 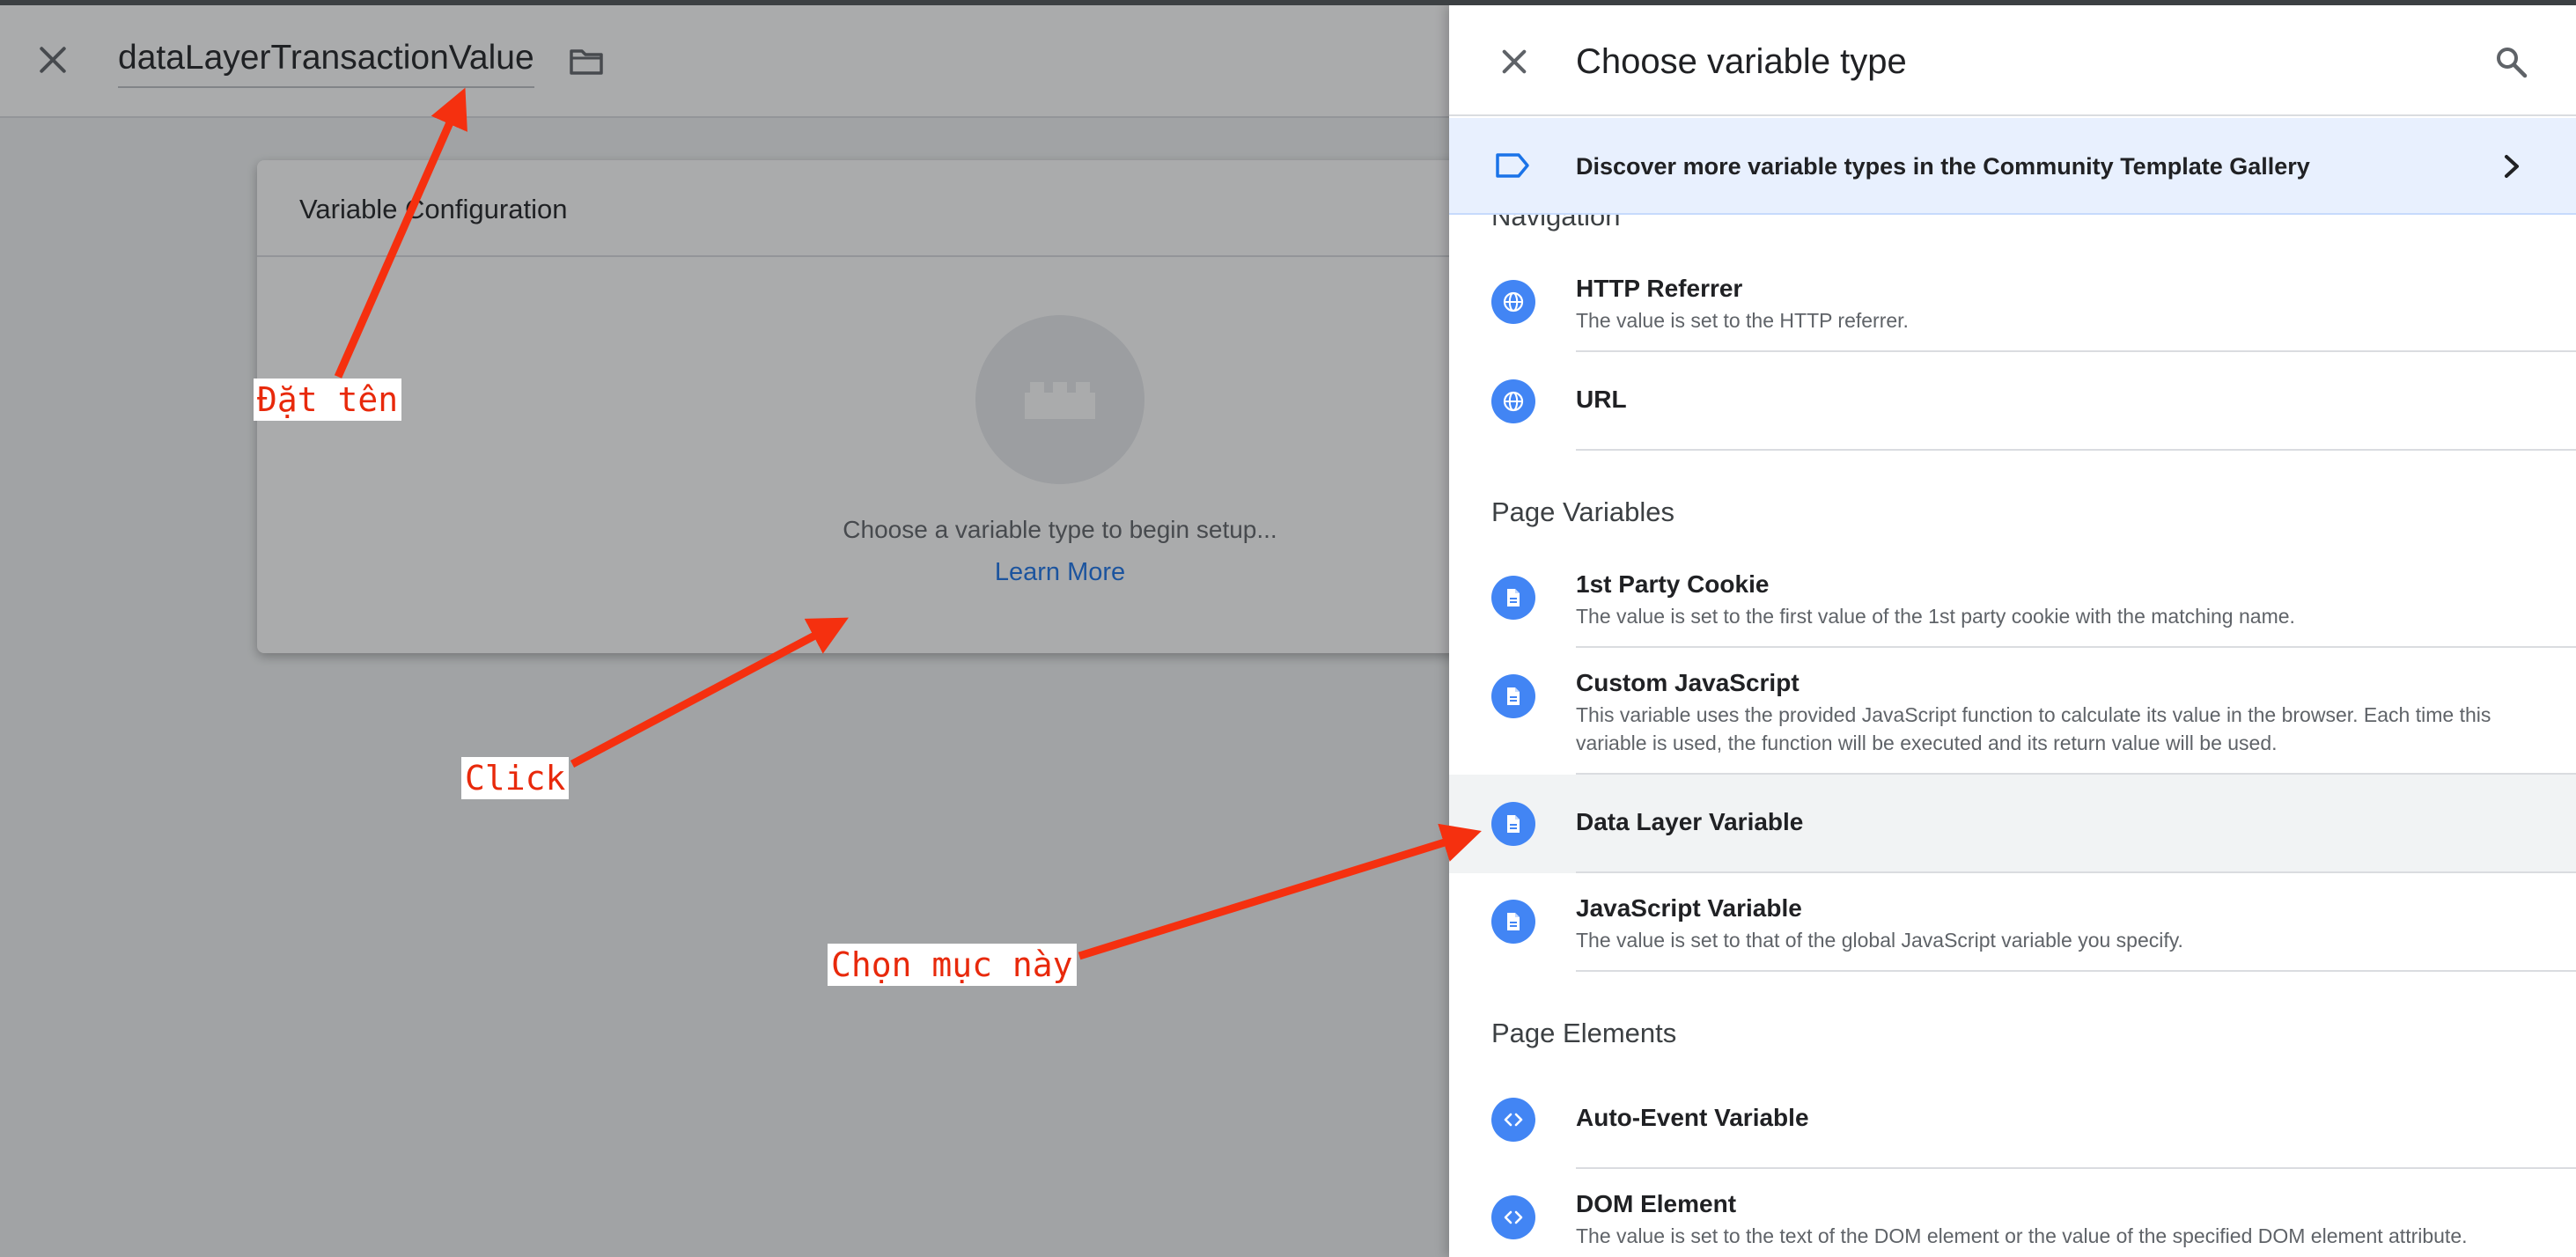 What do you see at coordinates (1688, 682) in the screenshot?
I see `item-title: Custom JavaScript` at bounding box center [1688, 682].